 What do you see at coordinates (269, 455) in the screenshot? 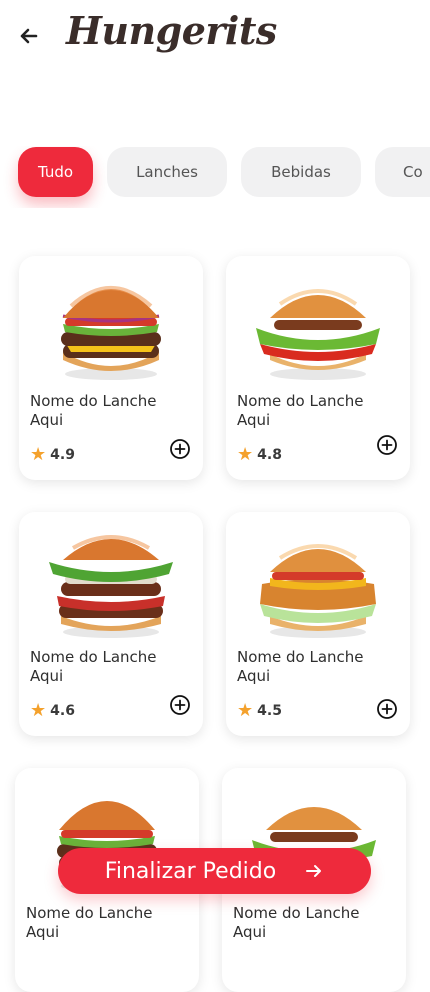
I see `rating-value: 4.8` at bounding box center [269, 455].